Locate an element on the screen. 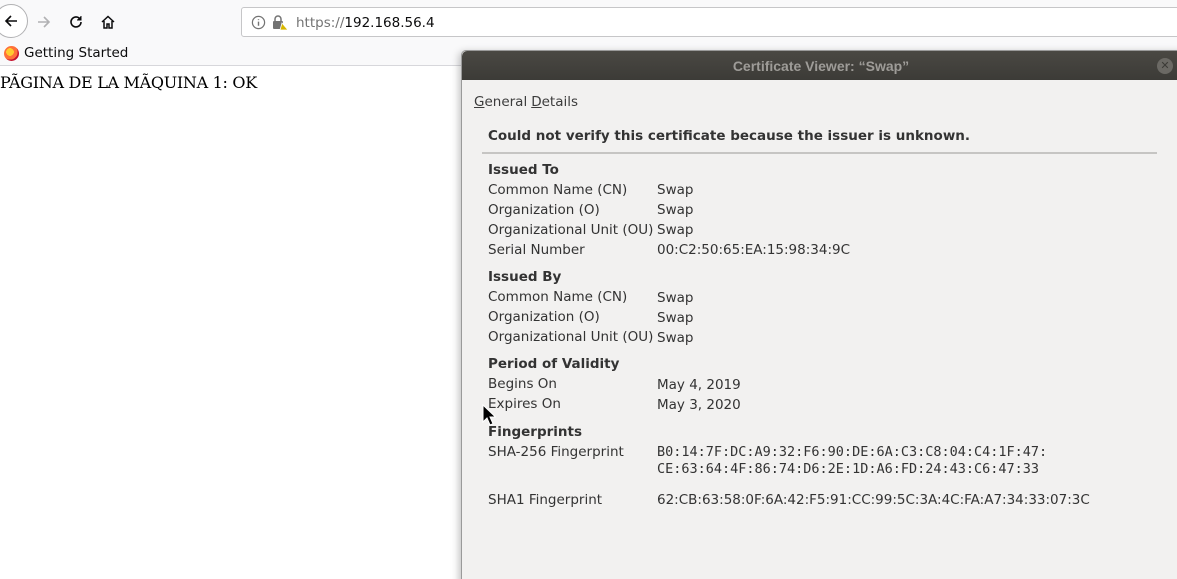 Image resolution: width=1177 pixels, height=579 pixels. tab-general-mnemonic: G is located at coordinates (479, 102).